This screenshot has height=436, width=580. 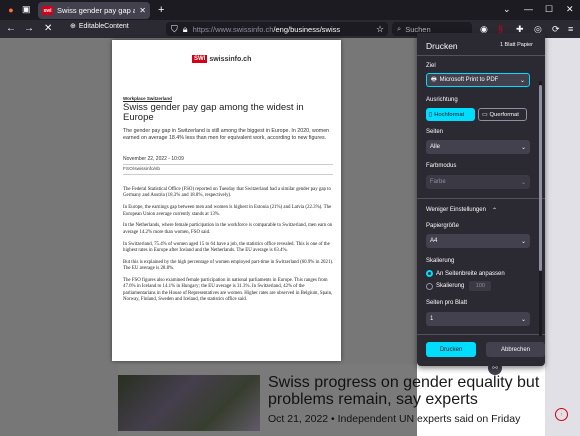 What do you see at coordinates (440, 261) in the screenshot?
I see `scaling-label: Skalierung` at bounding box center [440, 261].